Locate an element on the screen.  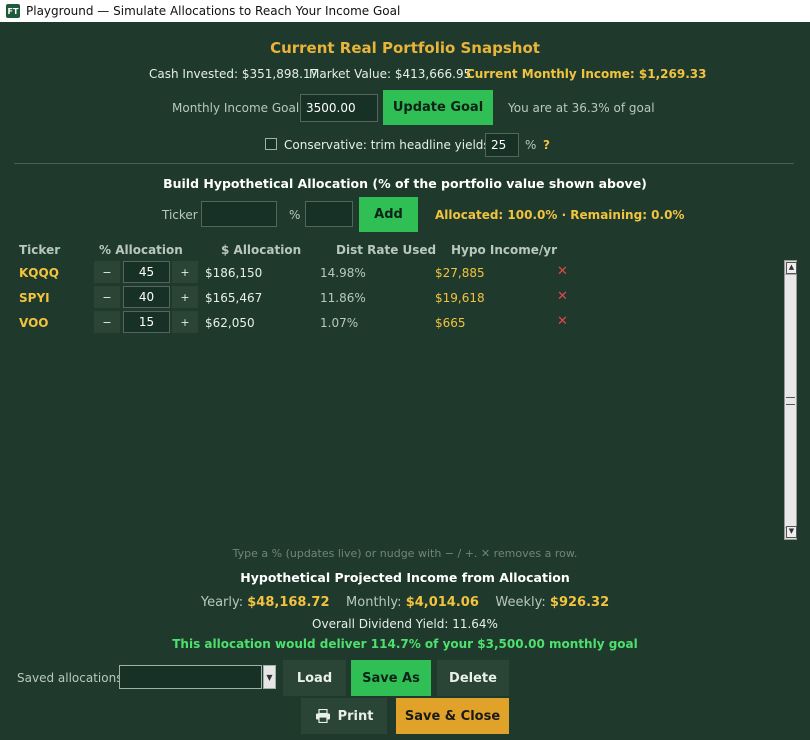
table-row: SPYI − 40 + $165,467 11.86% $19,618 ✕ is located at coordinates (390, 298).